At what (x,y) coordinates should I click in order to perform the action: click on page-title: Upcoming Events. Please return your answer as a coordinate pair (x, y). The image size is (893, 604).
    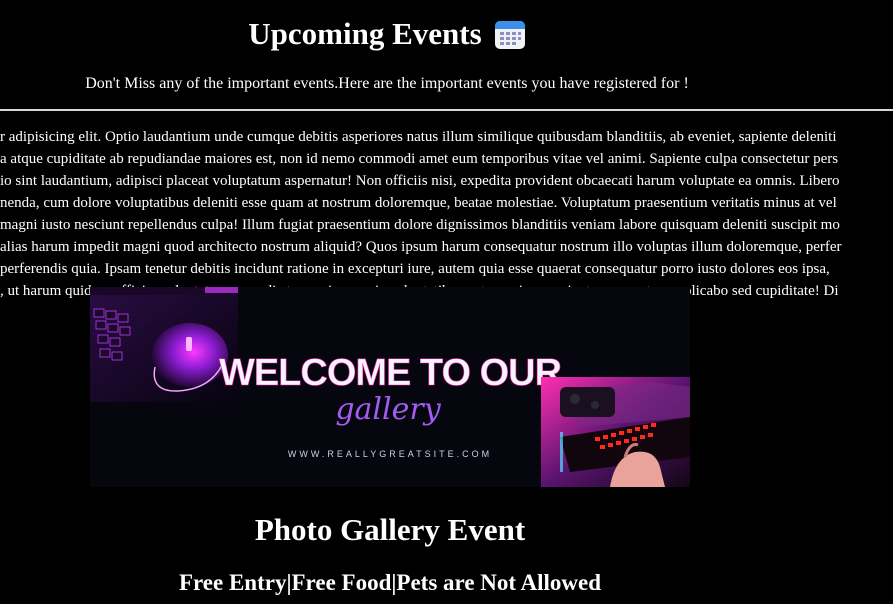
    Looking at the image, I should click on (386, 34).